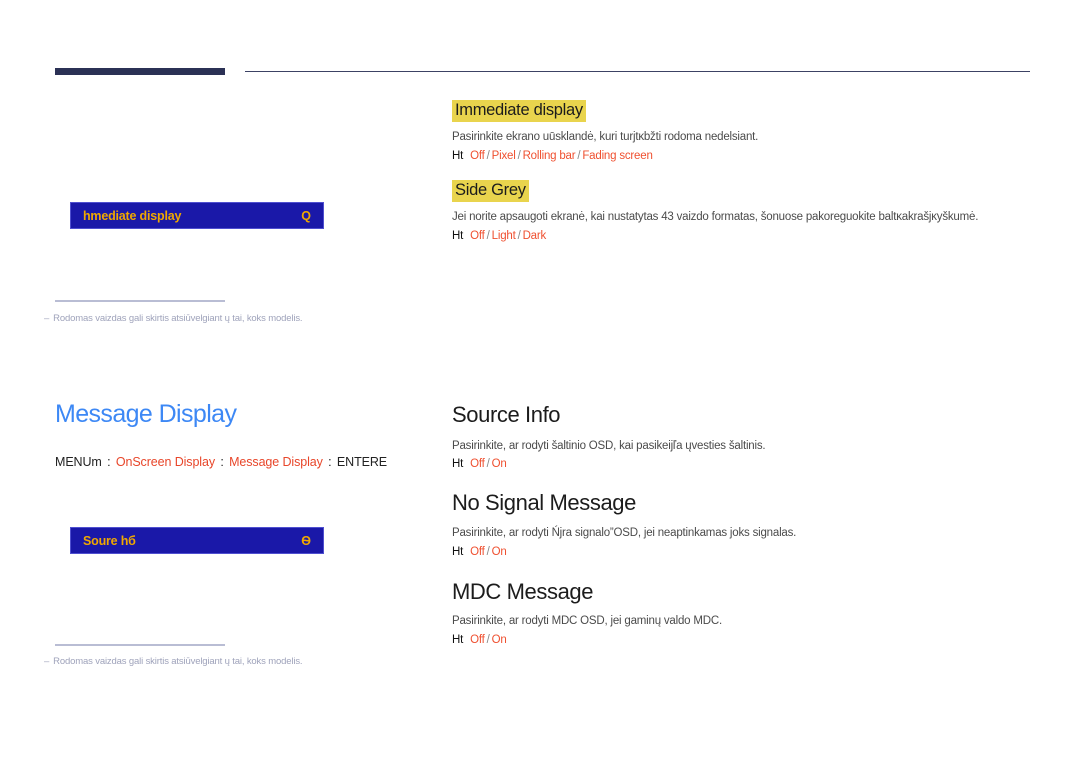 Image resolution: width=1080 pixels, height=763 pixels. What do you see at coordinates (276, 462) in the screenshot?
I see `breadcrumb-item-message-display: Message Display` at bounding box center [276, 462].